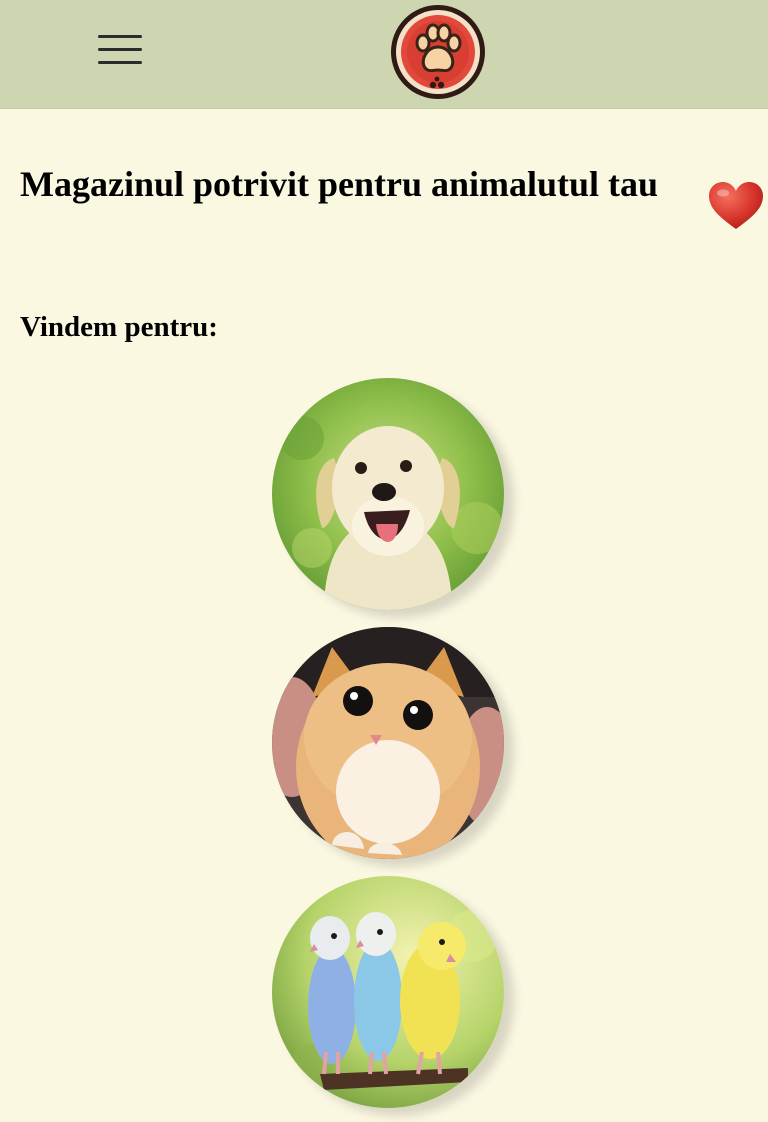  I want to click on puppy-photo, so click(388, 494).